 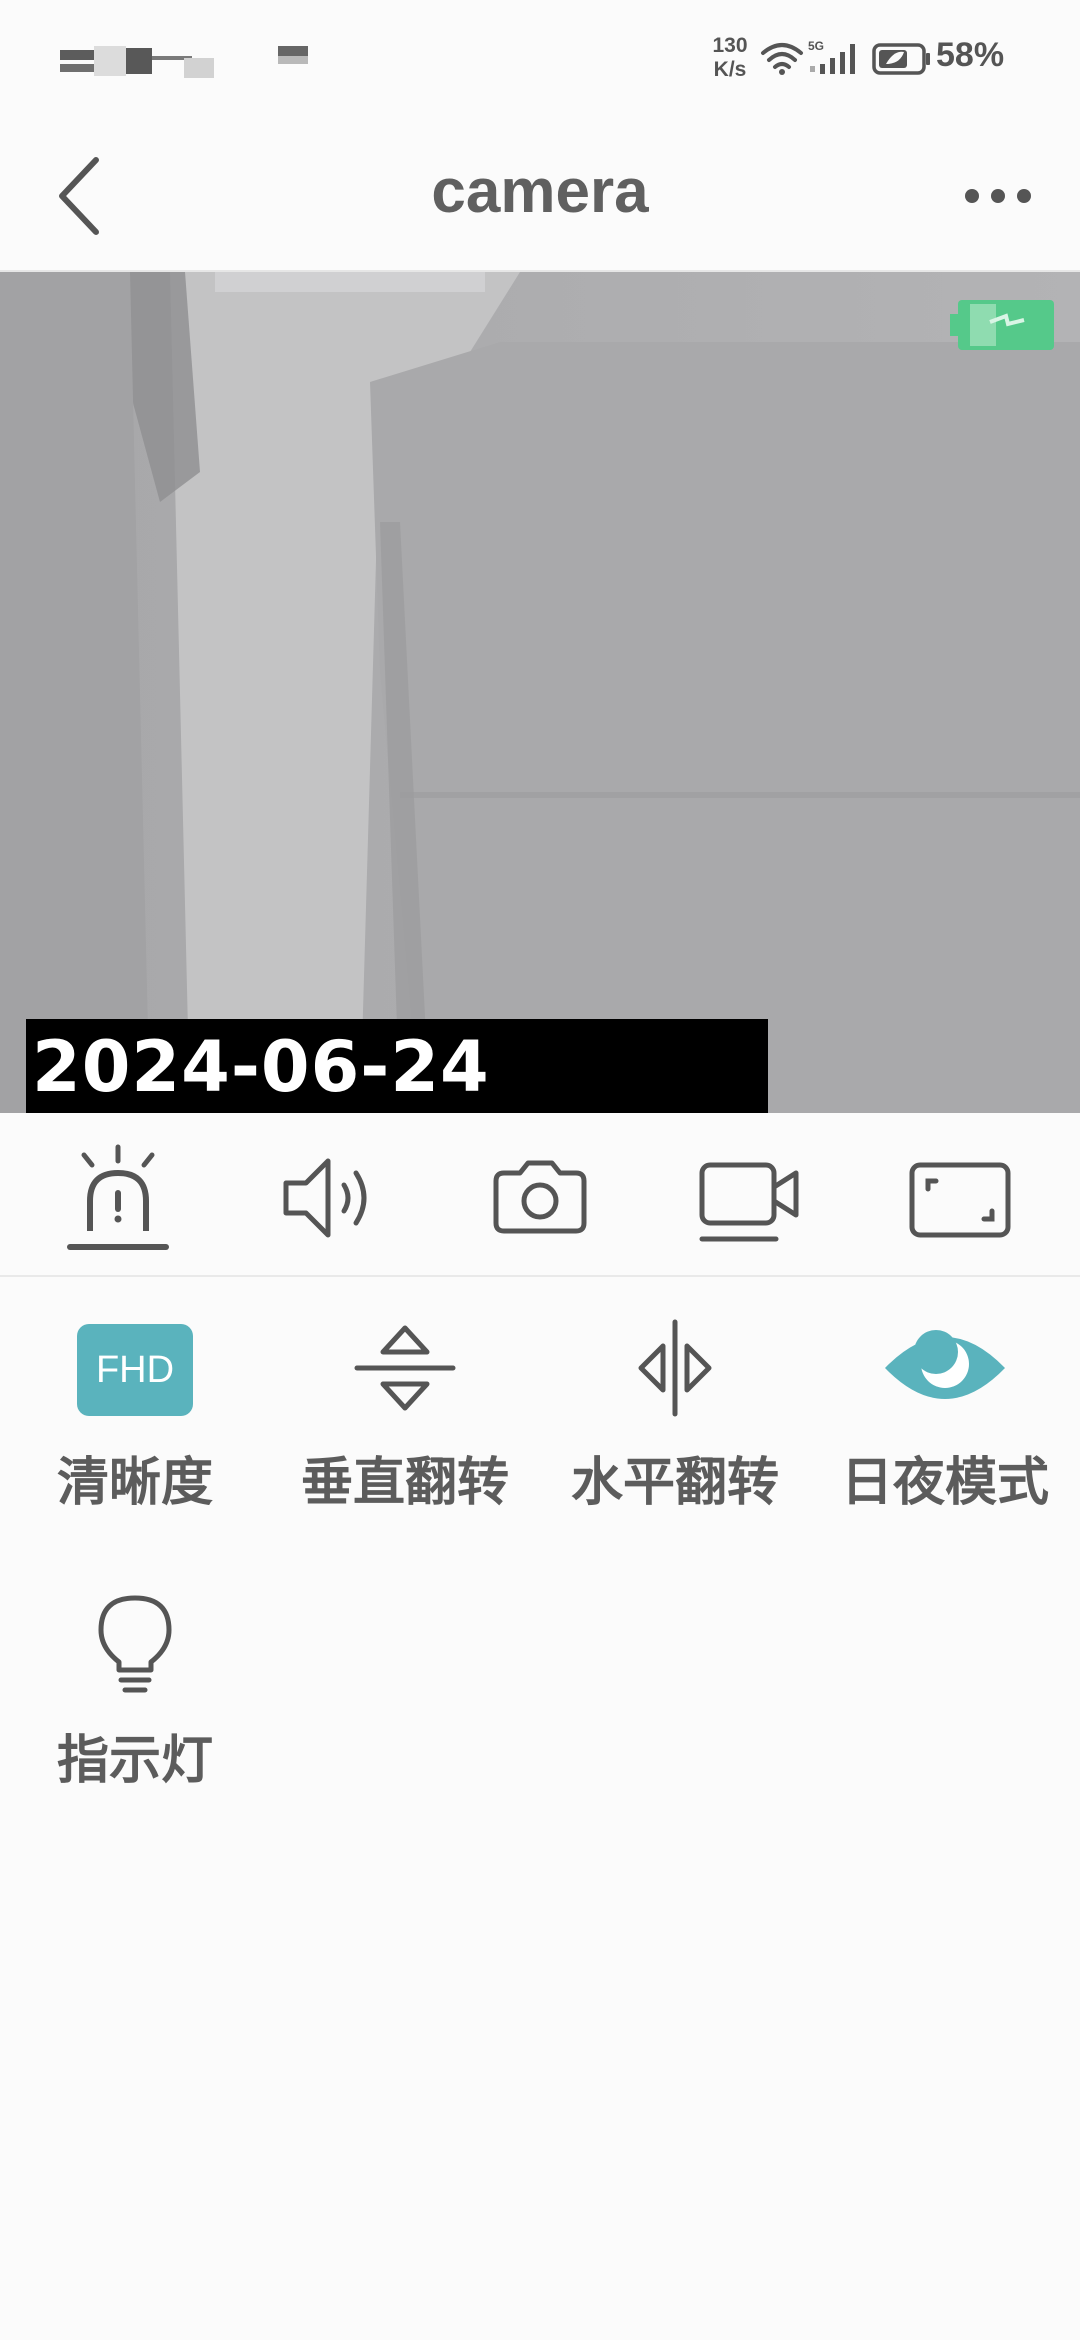 What do you see at coordinates (945, 1416) in the screenshot?
I see `day-night-mode-button: 日夜模式` at bounding box center [945, 1416].